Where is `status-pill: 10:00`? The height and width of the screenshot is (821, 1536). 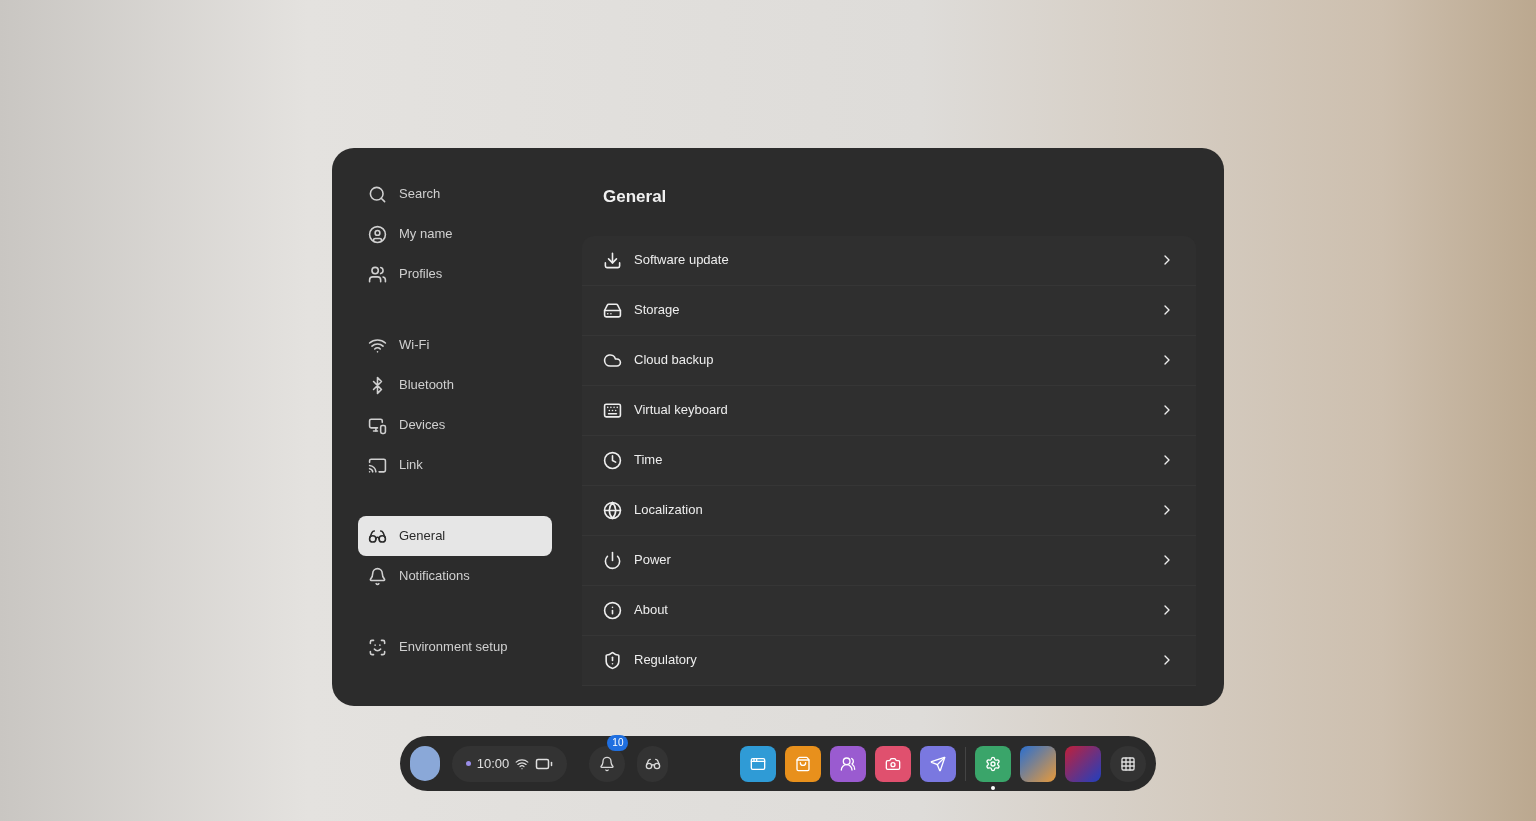
status-pill: 10:00 is located at coordinates (509, 763).